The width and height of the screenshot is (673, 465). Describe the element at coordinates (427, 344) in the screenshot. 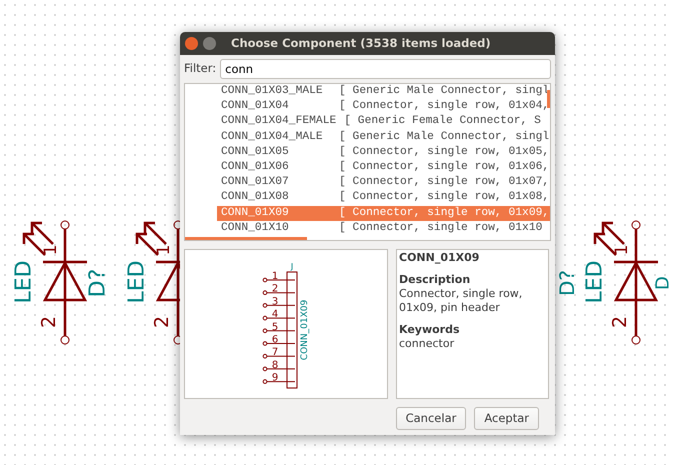

I see `section-text: connector` at that location.